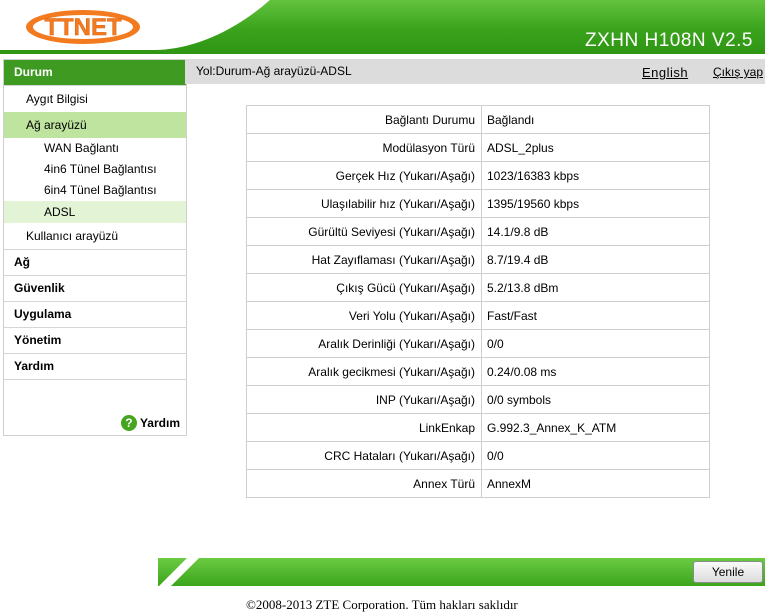 The image size is (765, 614). I want to click on row-label: Hat Zayıflaması (Yukarı/Aşağı), so click(364, 259).